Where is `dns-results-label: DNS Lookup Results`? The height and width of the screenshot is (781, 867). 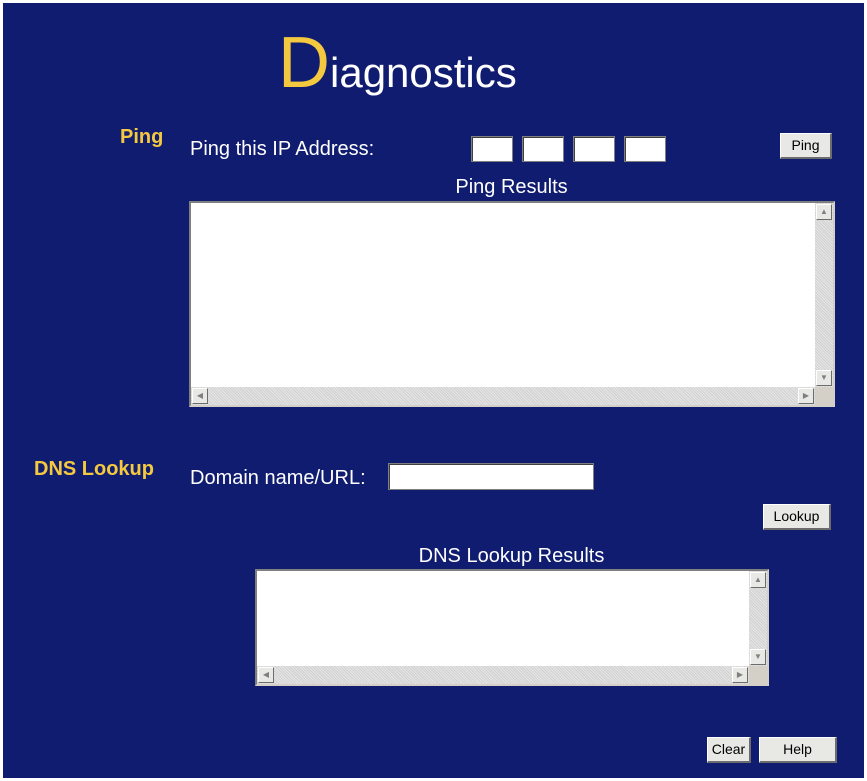 dns-results-label: DNS Lookup Results is located at coordinates (511, 556).